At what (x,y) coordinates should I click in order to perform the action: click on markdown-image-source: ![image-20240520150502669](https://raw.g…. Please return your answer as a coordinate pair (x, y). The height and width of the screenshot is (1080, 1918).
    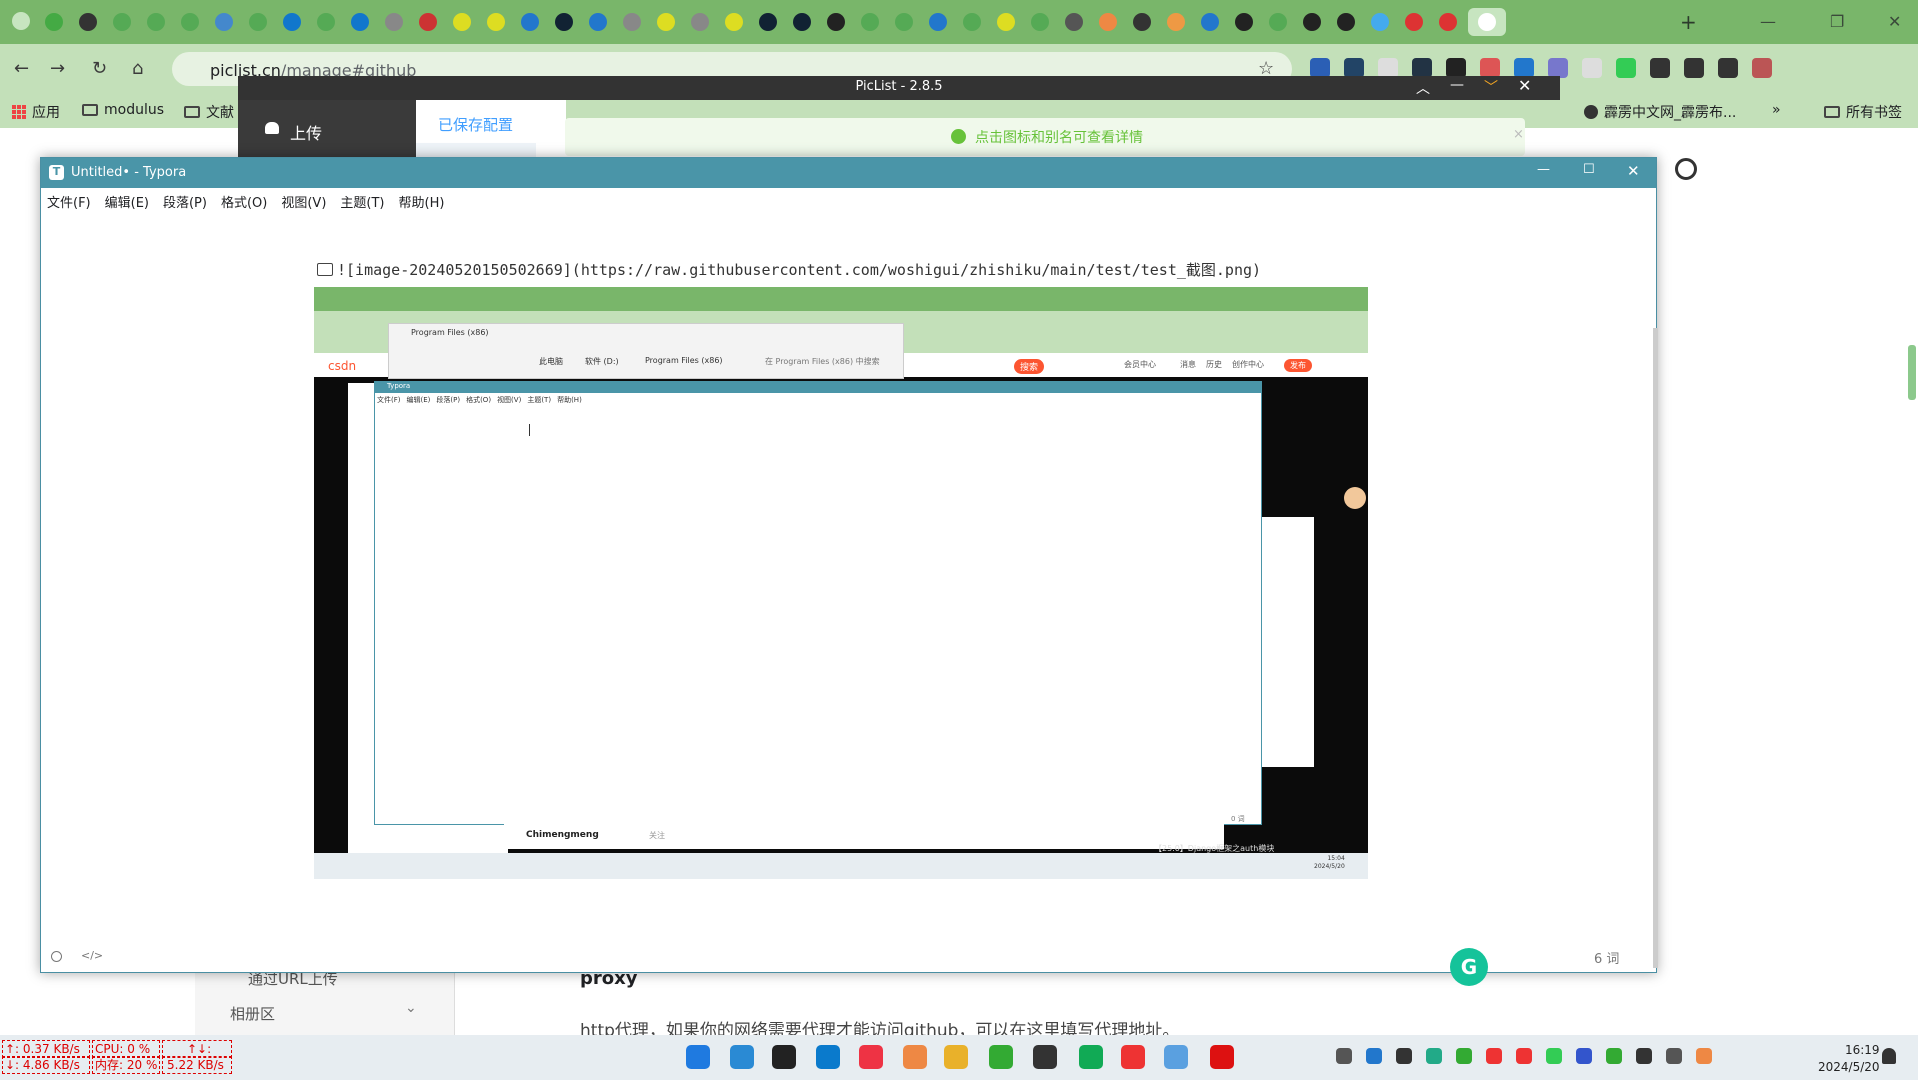
    Looking at the image, I should click on (799, 269).